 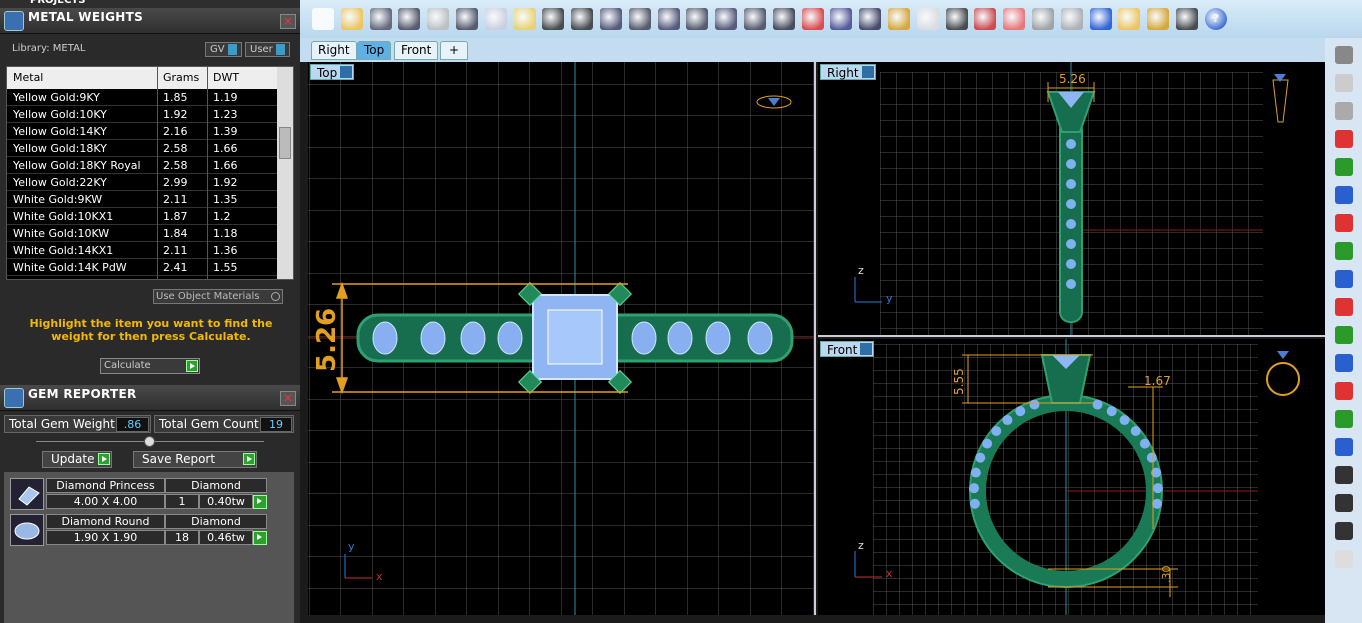 What do you see at coordinates (841, 19) in the screenshot?
I see `dimension-icon` at bounding box center [841, 19].